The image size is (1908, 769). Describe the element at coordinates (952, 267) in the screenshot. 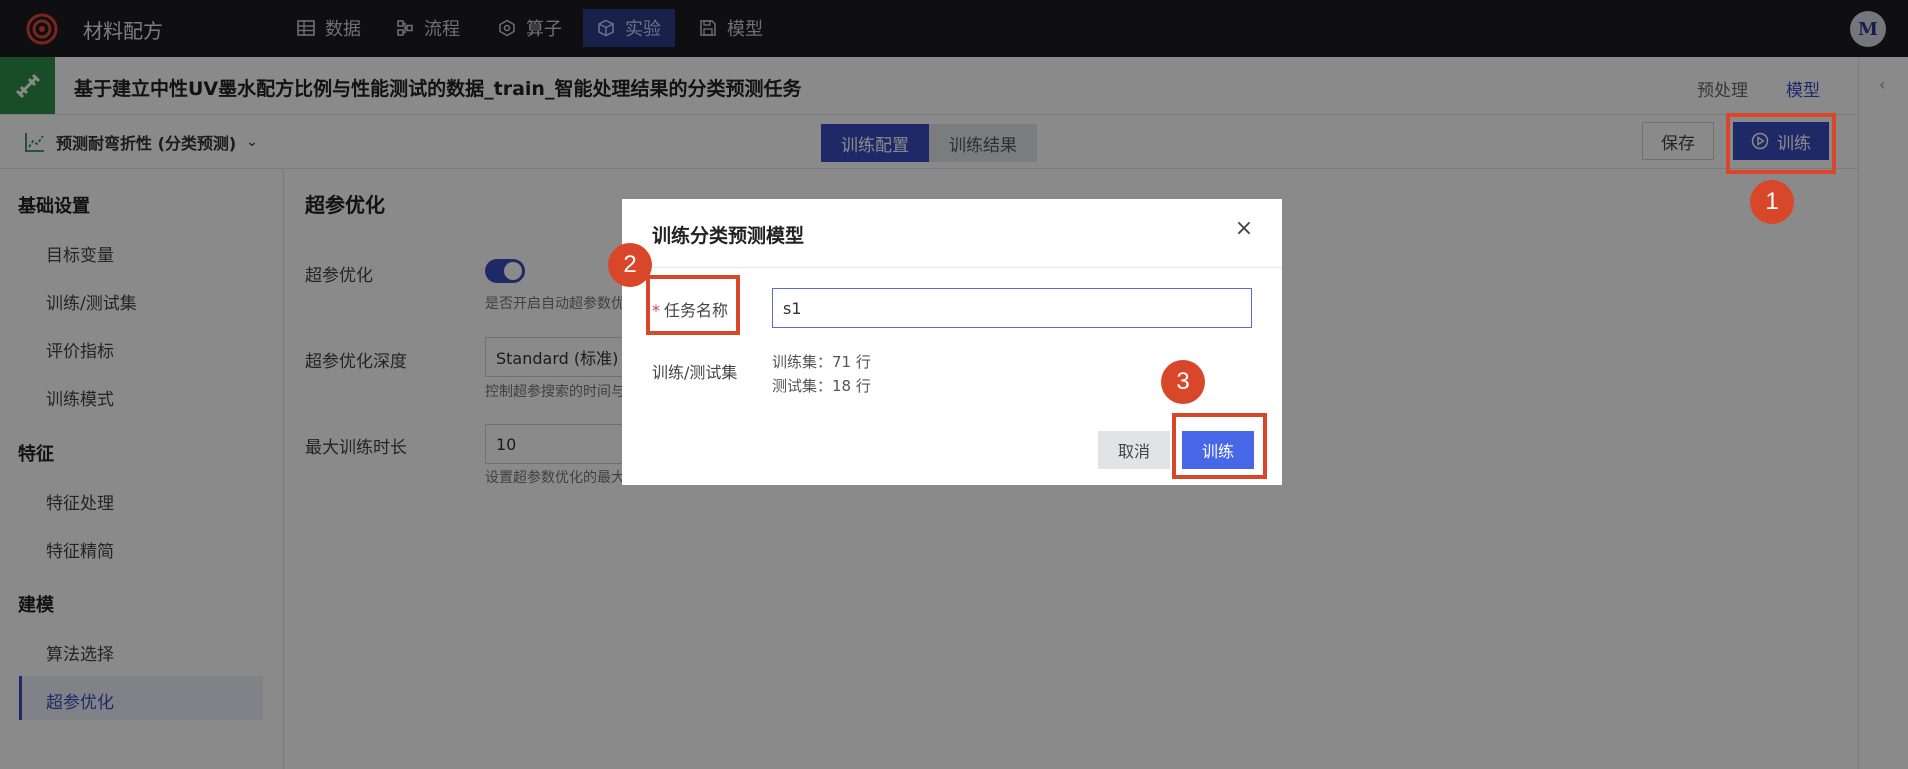

I see `modal-divider` at that location.